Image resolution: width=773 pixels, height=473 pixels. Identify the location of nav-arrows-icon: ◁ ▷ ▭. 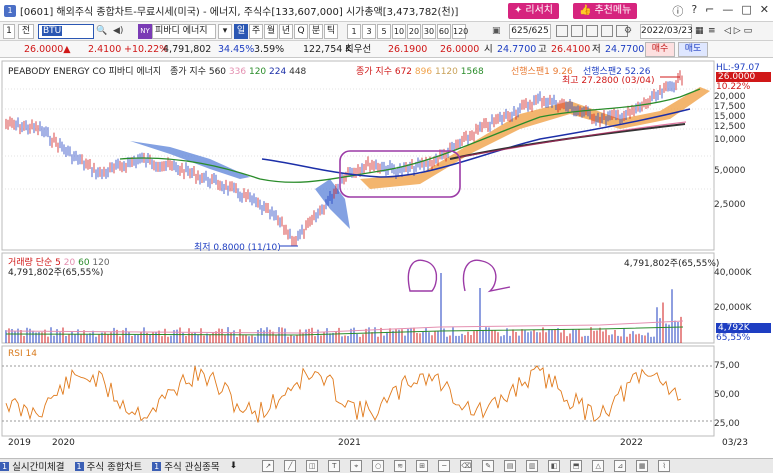
(738, 31).